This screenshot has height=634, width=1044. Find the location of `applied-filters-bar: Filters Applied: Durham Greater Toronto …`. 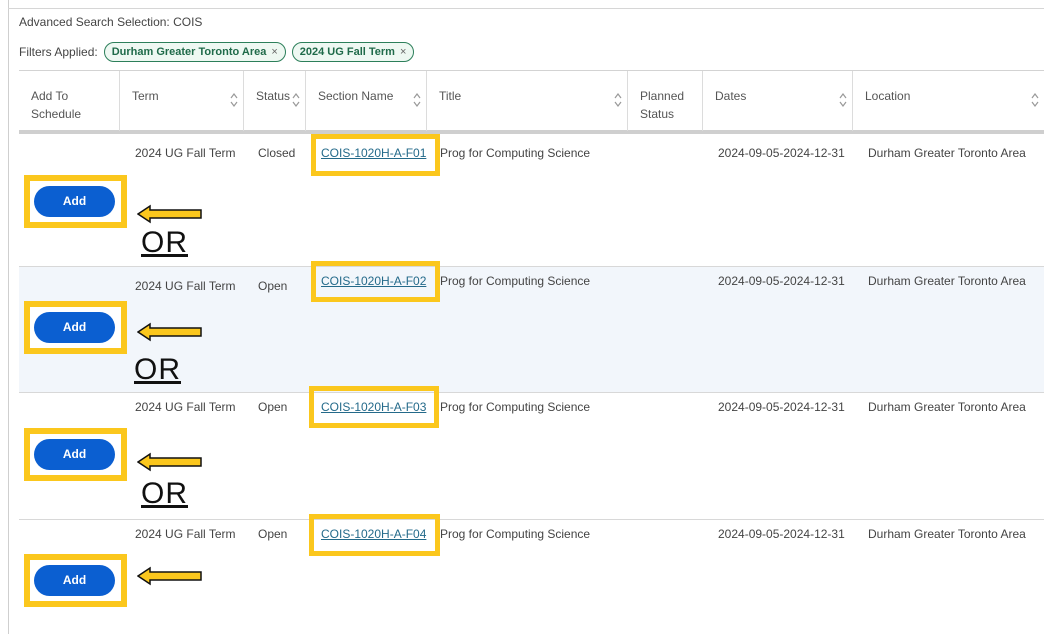

applied-filters-bar: Filters Applied: Durham Greater Toronto … is located at coordinates (219, 52).